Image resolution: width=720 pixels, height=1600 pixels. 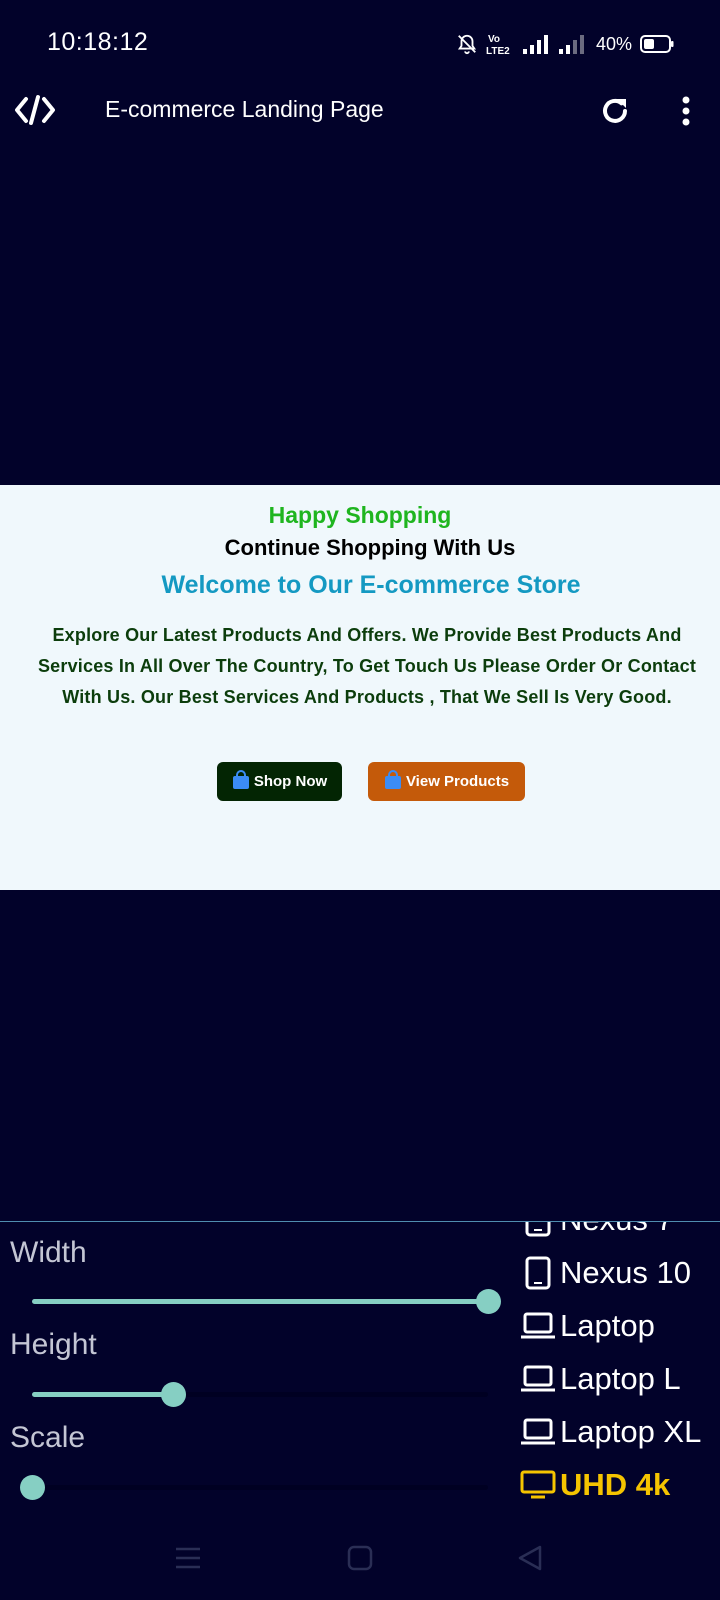 What do you see at coordinates (48, 1437) in the screenshot?
I see `scale-label: Scale` at bounding box center [48, 1437].